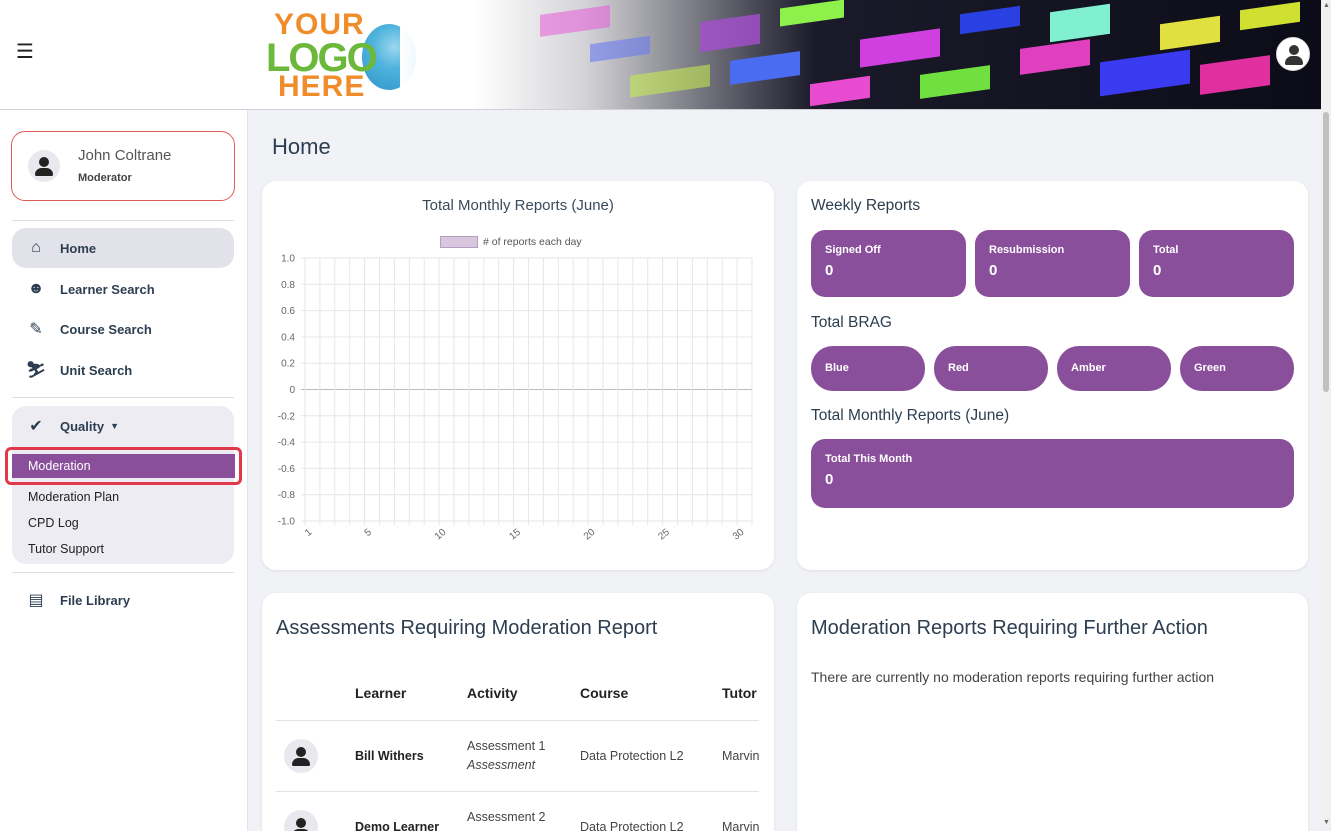 Image resolution: width=1331 pixels, height=831 pixels. What do you see at coordinates (869, 459) in the screenshot?
I see `tile-label: Total This Month` at bounding box center [869, 459].